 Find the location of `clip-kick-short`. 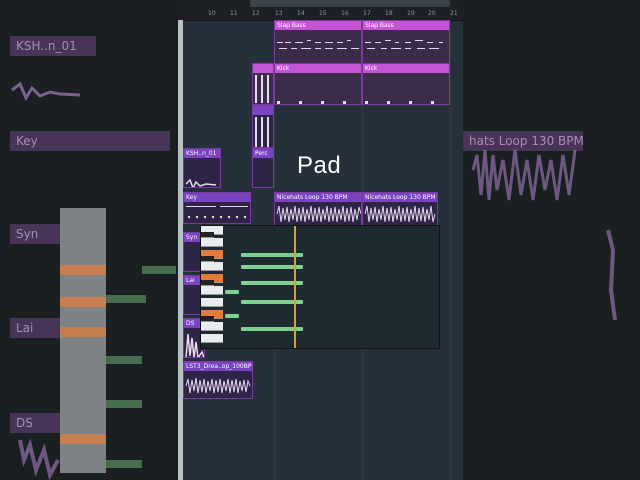

clip-kick-short is located at coordinates (263, 84).